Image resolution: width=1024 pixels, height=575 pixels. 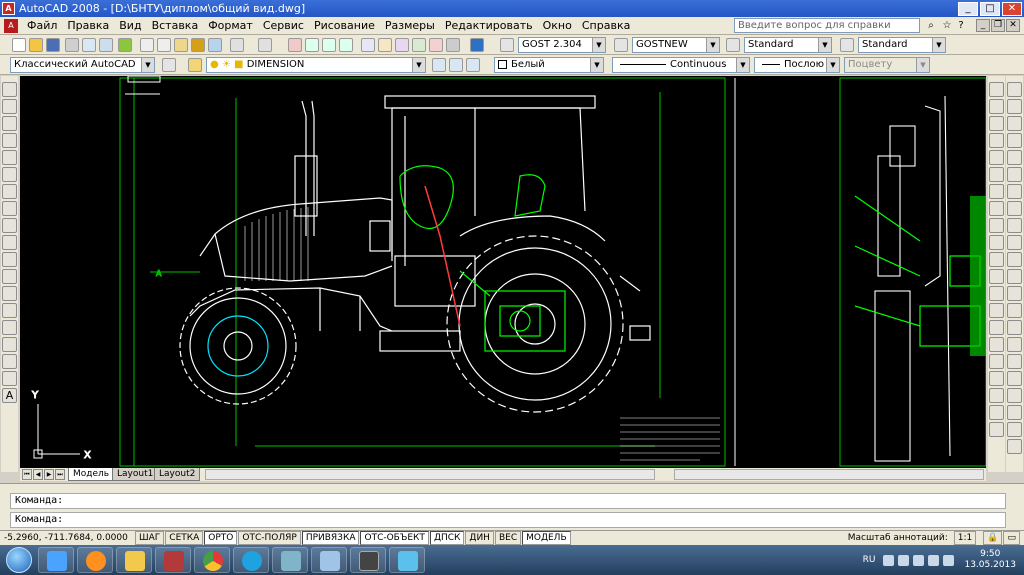 I want to click on close-button: ✕, so click(x=1012, y=8).